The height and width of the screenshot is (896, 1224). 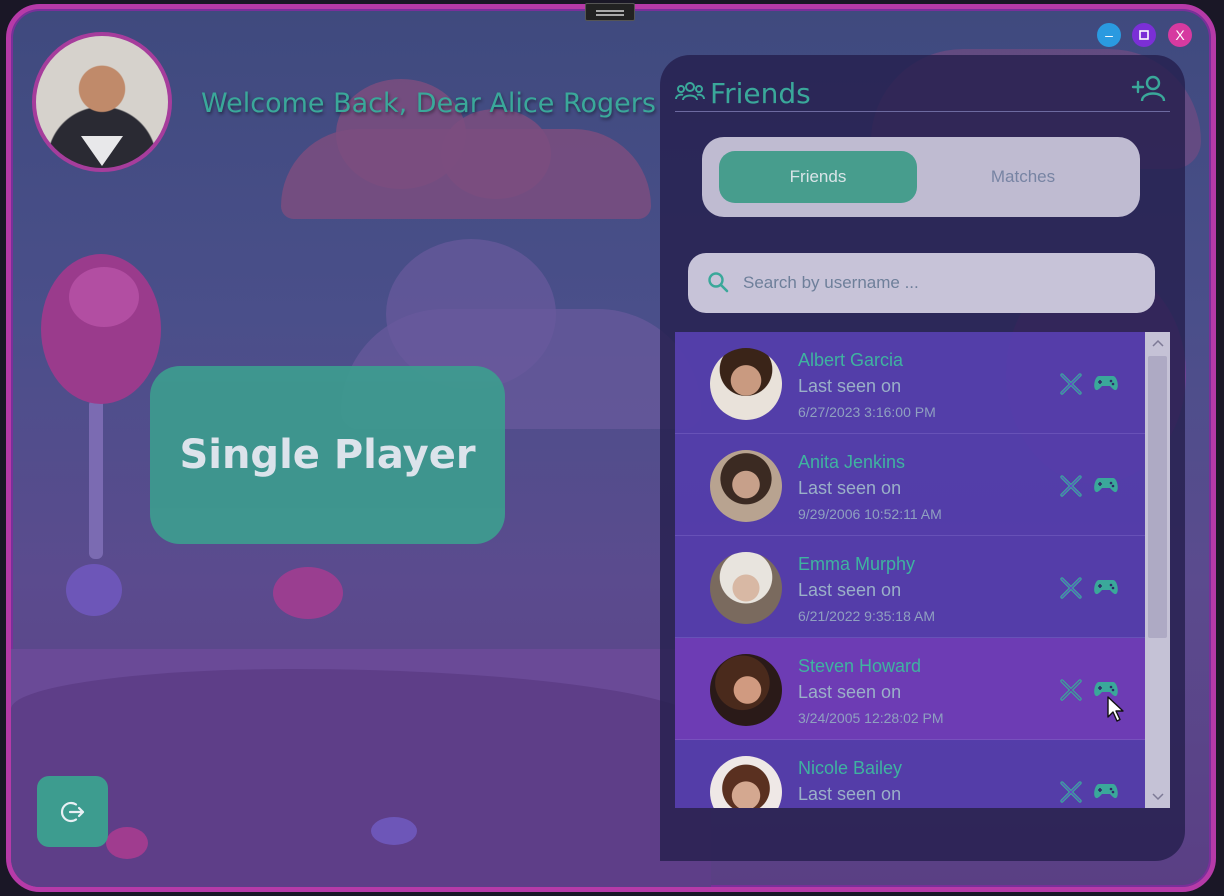 What do you see at coordinates (910, 774) in the screenshot?
I see `list-item: Nicole Bailey Last seen on` at bounding box center [910, 774].